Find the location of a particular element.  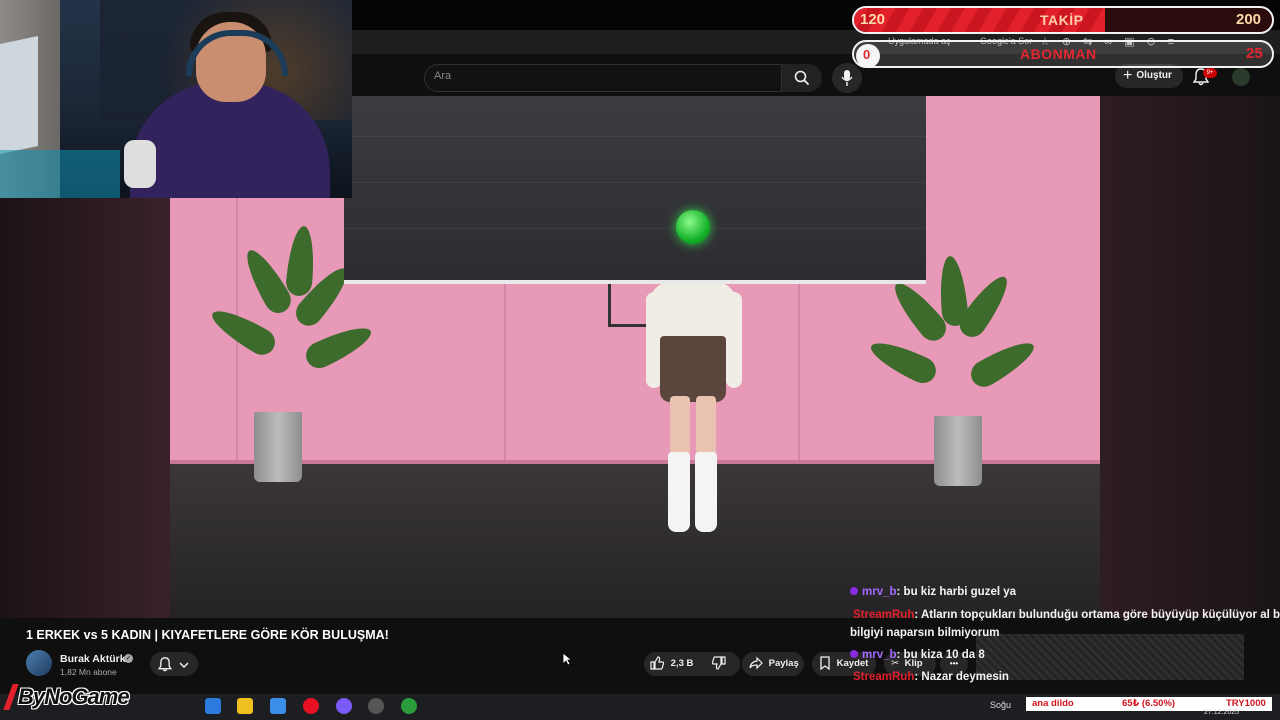

channel-avatar is located at coordinates (39, 663).